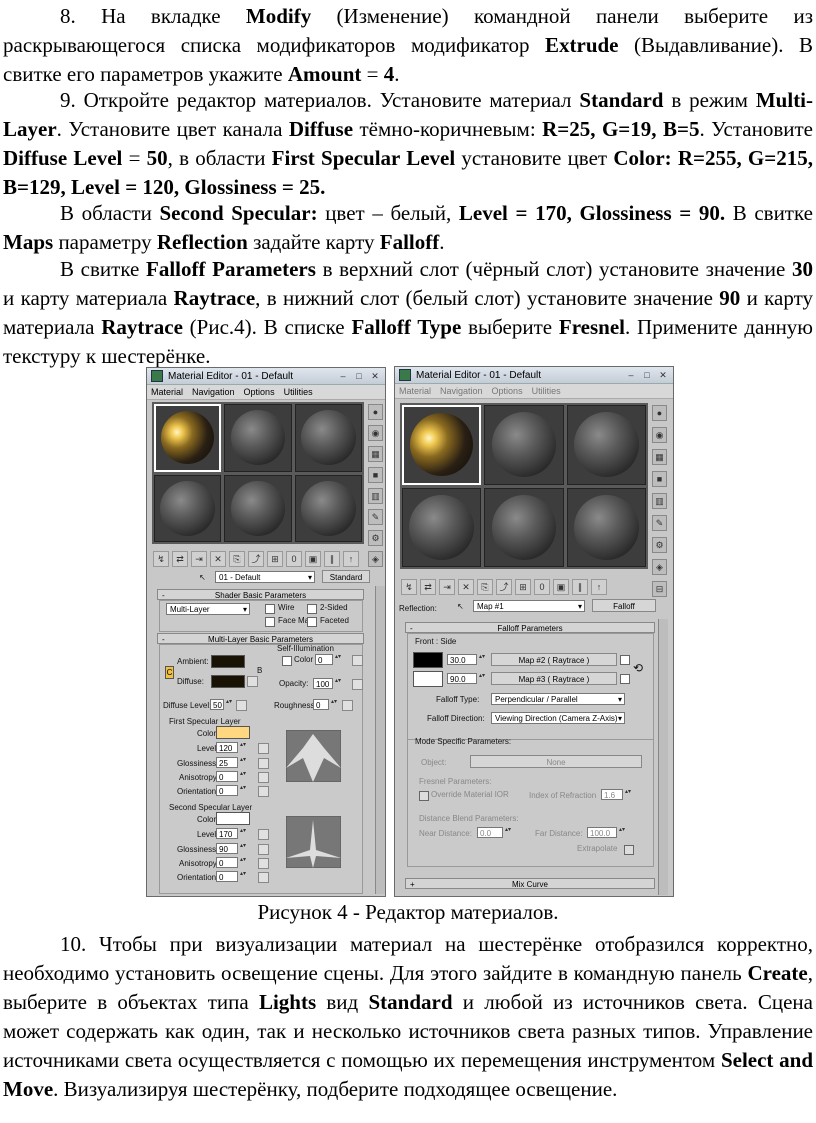  Describe the element at coordinates (554, 678) in the screenshot. I see `side-map-button: Map #3 ( Raytrace )` at that location.